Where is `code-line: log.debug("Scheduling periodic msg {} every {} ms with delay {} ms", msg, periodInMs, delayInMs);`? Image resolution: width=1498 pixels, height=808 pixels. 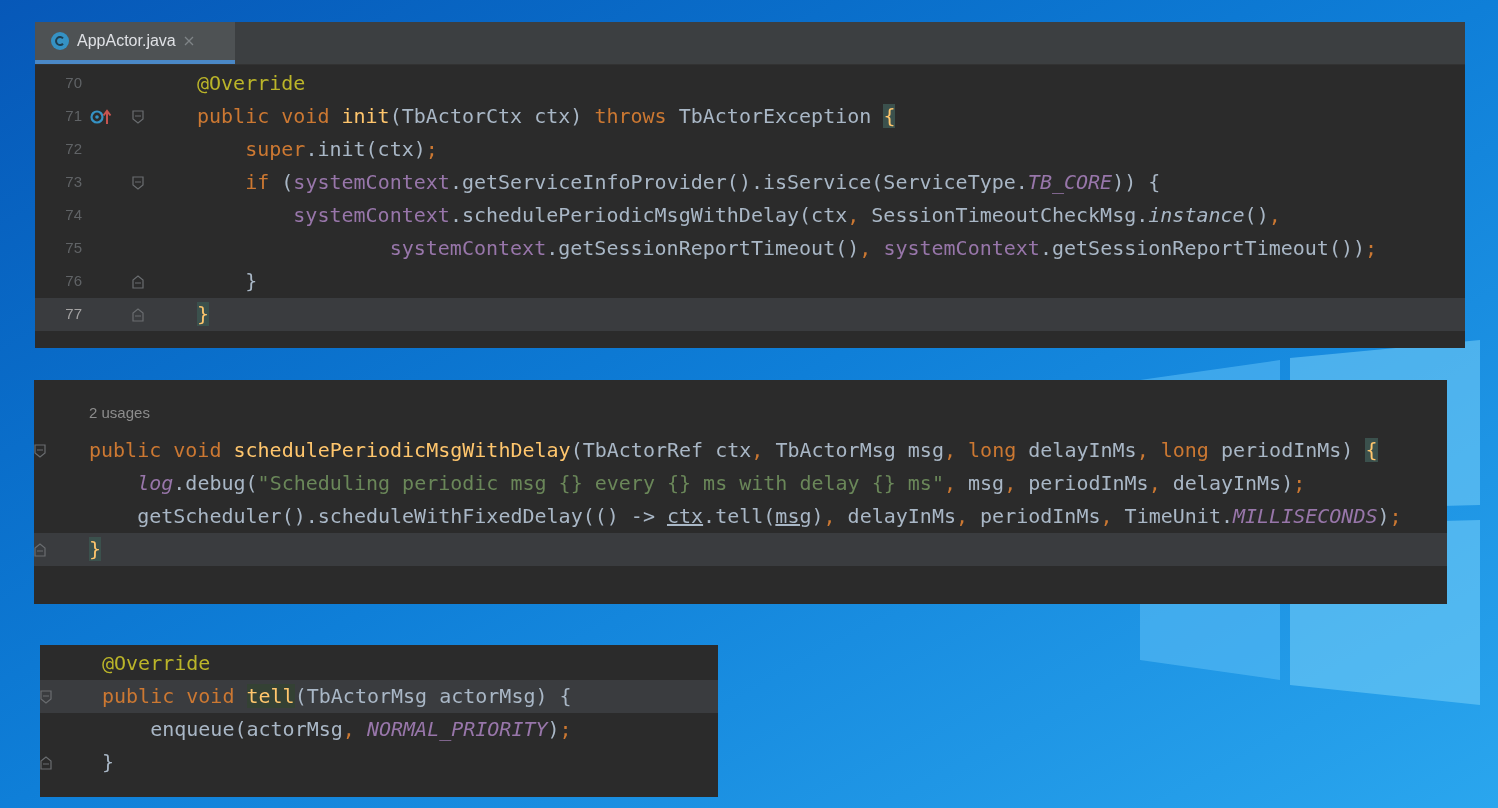
code-line: log.debug("Scheduling periodic msg {} every {} ms with delay {} ms", msg, periodInMs, delayInMs); is located at coordinates (721, 483).